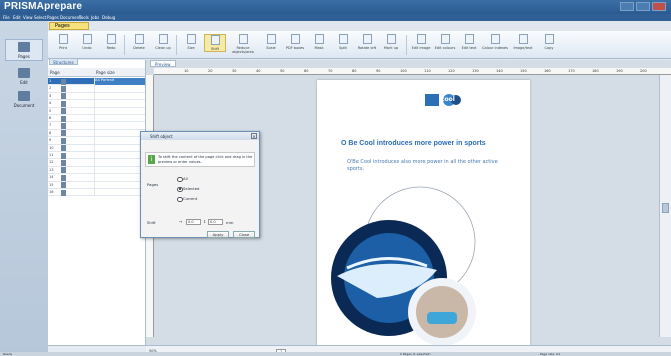 This screenshot has width=671, height=356. I want to click on vertical-scrollbar, so click(665, 206).